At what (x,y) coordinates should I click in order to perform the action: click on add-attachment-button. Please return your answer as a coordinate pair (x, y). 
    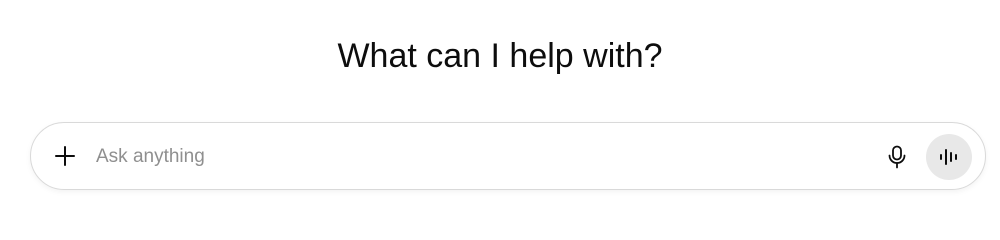
    Looking at the image, I should click on (65, 156).